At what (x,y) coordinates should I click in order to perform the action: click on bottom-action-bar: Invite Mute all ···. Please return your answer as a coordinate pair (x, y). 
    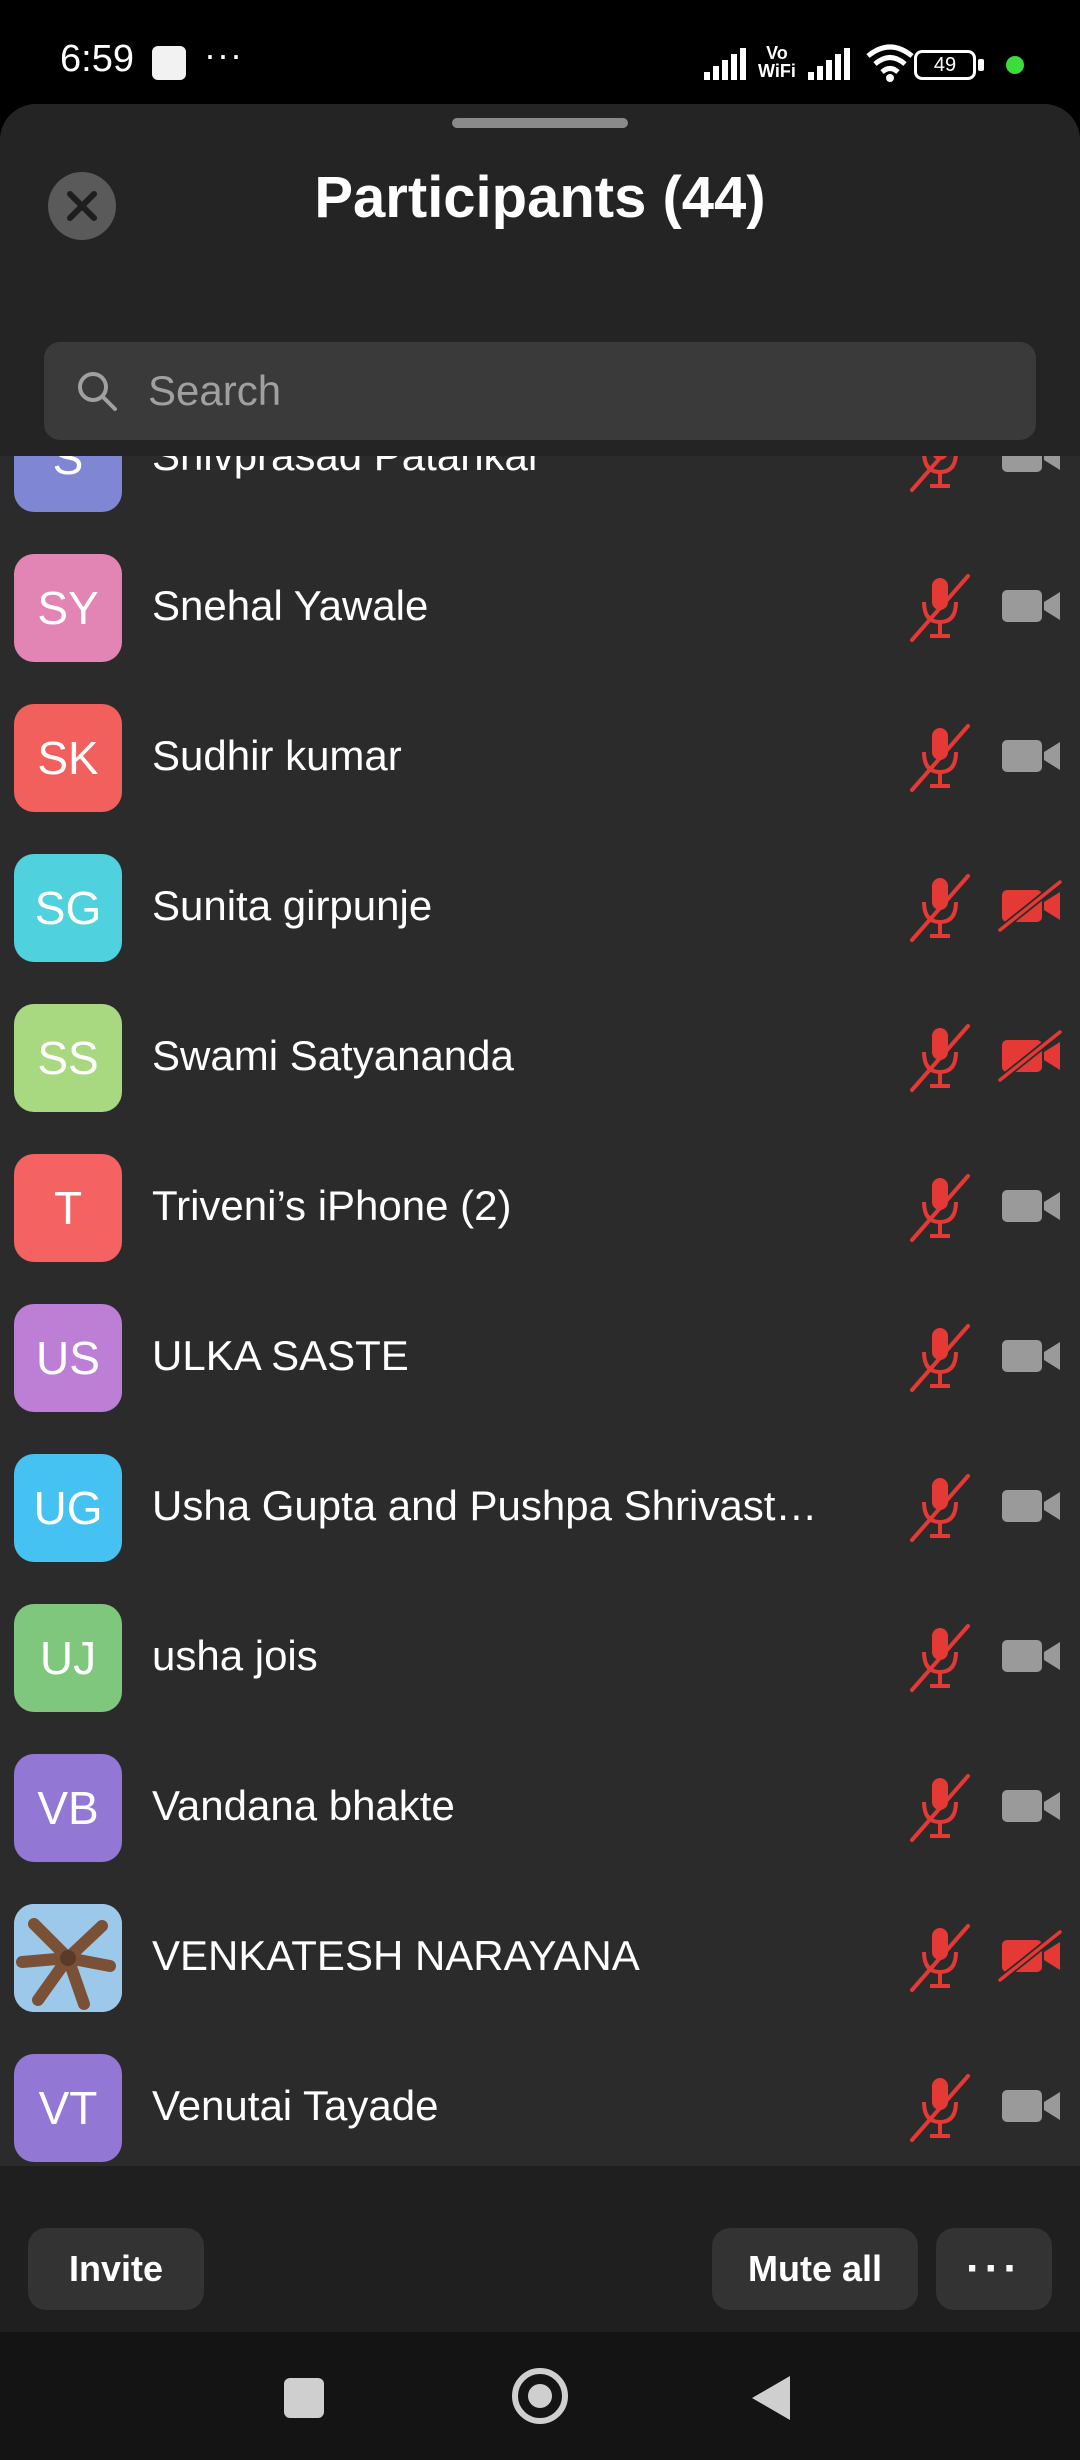
    Looking at the image, I should click on (540, 2249).